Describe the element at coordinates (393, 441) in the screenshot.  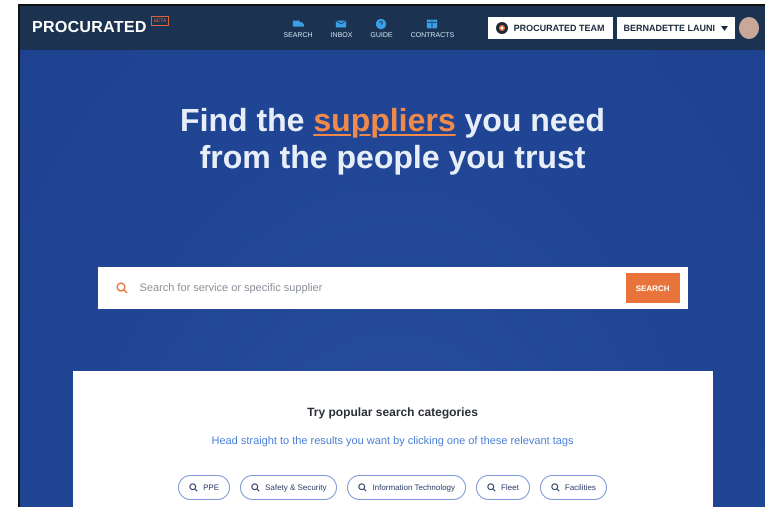
I see `categories-subtitle: Head straight to the results you want by clicking one of these relevant tags` at that location.